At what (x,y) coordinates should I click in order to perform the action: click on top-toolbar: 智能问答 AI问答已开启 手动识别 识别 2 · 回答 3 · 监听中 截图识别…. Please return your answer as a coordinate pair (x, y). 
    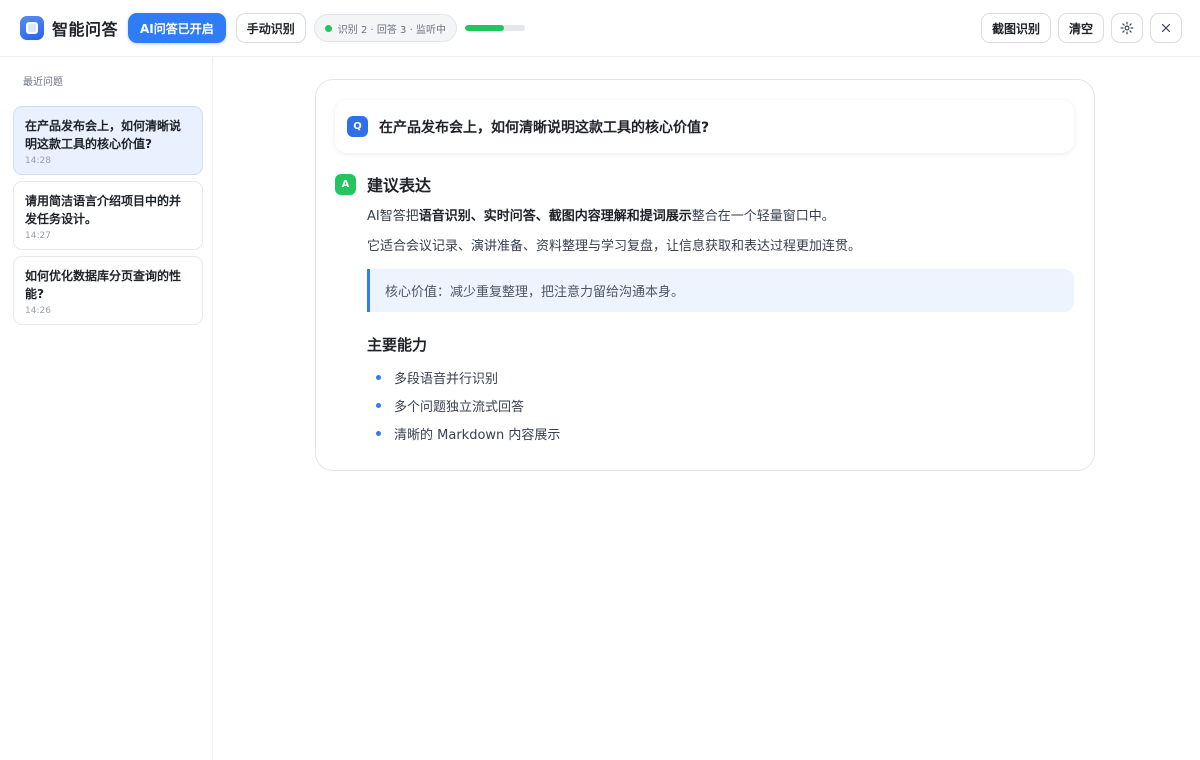
    Looking at the image, I should click on (600, 28).